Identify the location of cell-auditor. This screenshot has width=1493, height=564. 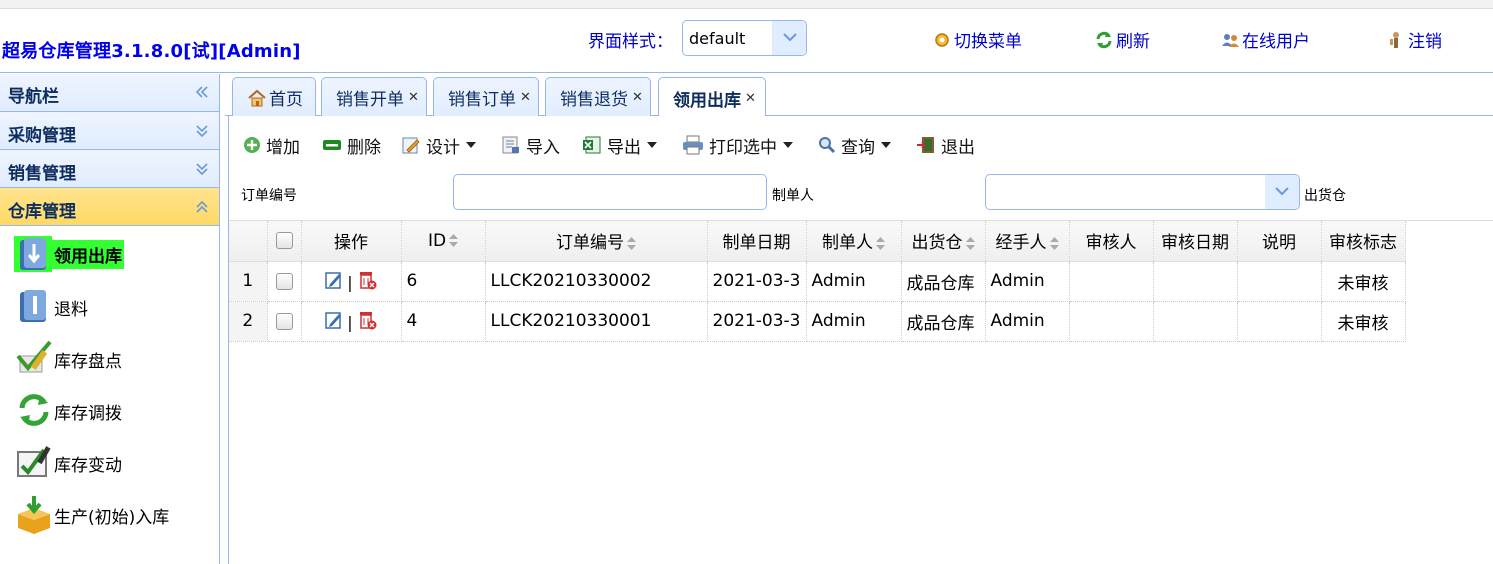
(1111, 321).